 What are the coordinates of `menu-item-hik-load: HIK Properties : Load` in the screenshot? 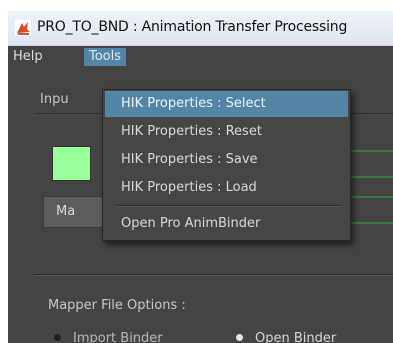 It's located at (226, 188).